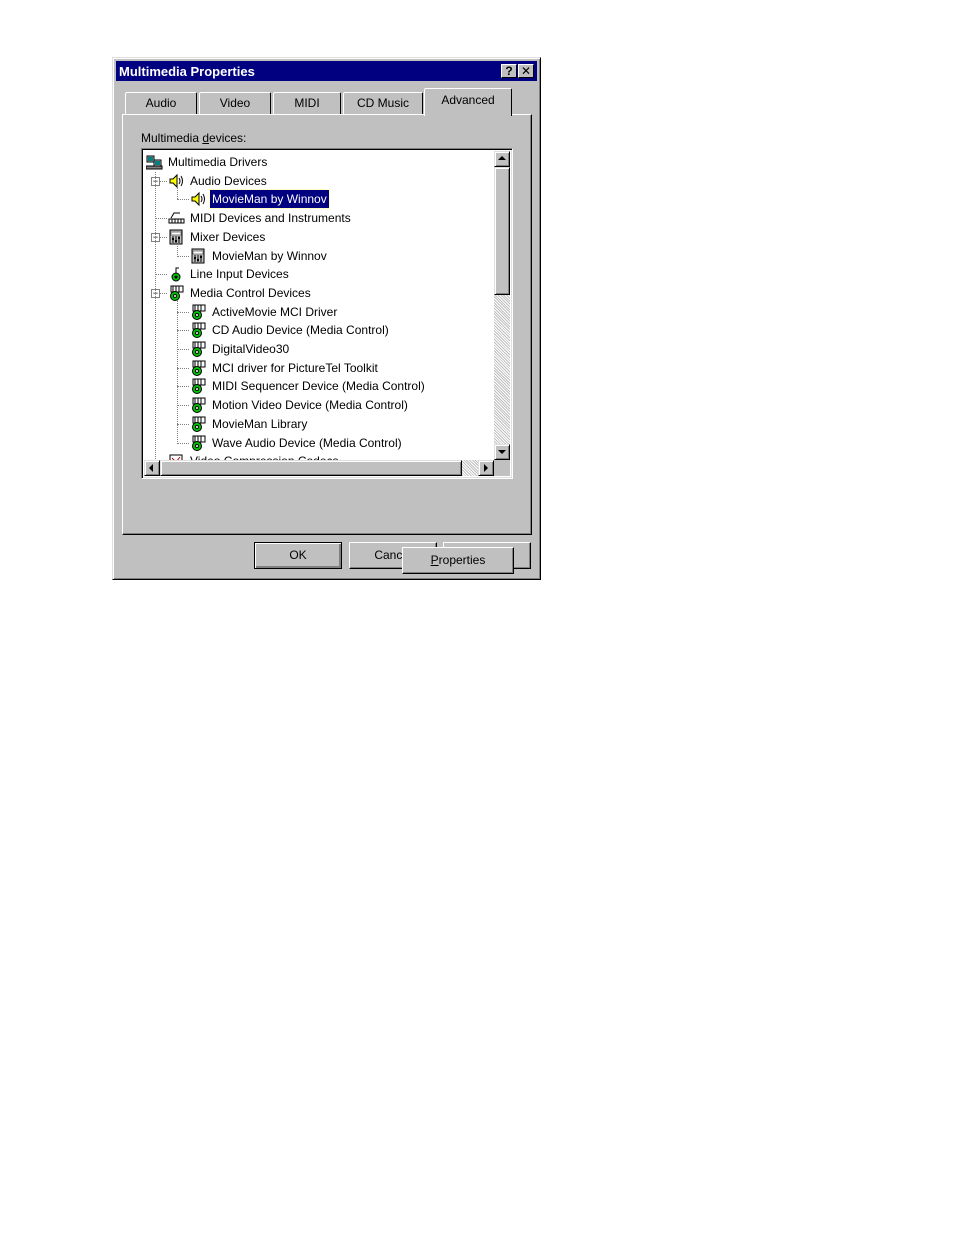 This screenshot has height=1235, width=954. What do you see at coordinates (218, 162) in the screenshot?
I see `tree-item-label: Multimedia Drivers` at bounding box center [218, 162].